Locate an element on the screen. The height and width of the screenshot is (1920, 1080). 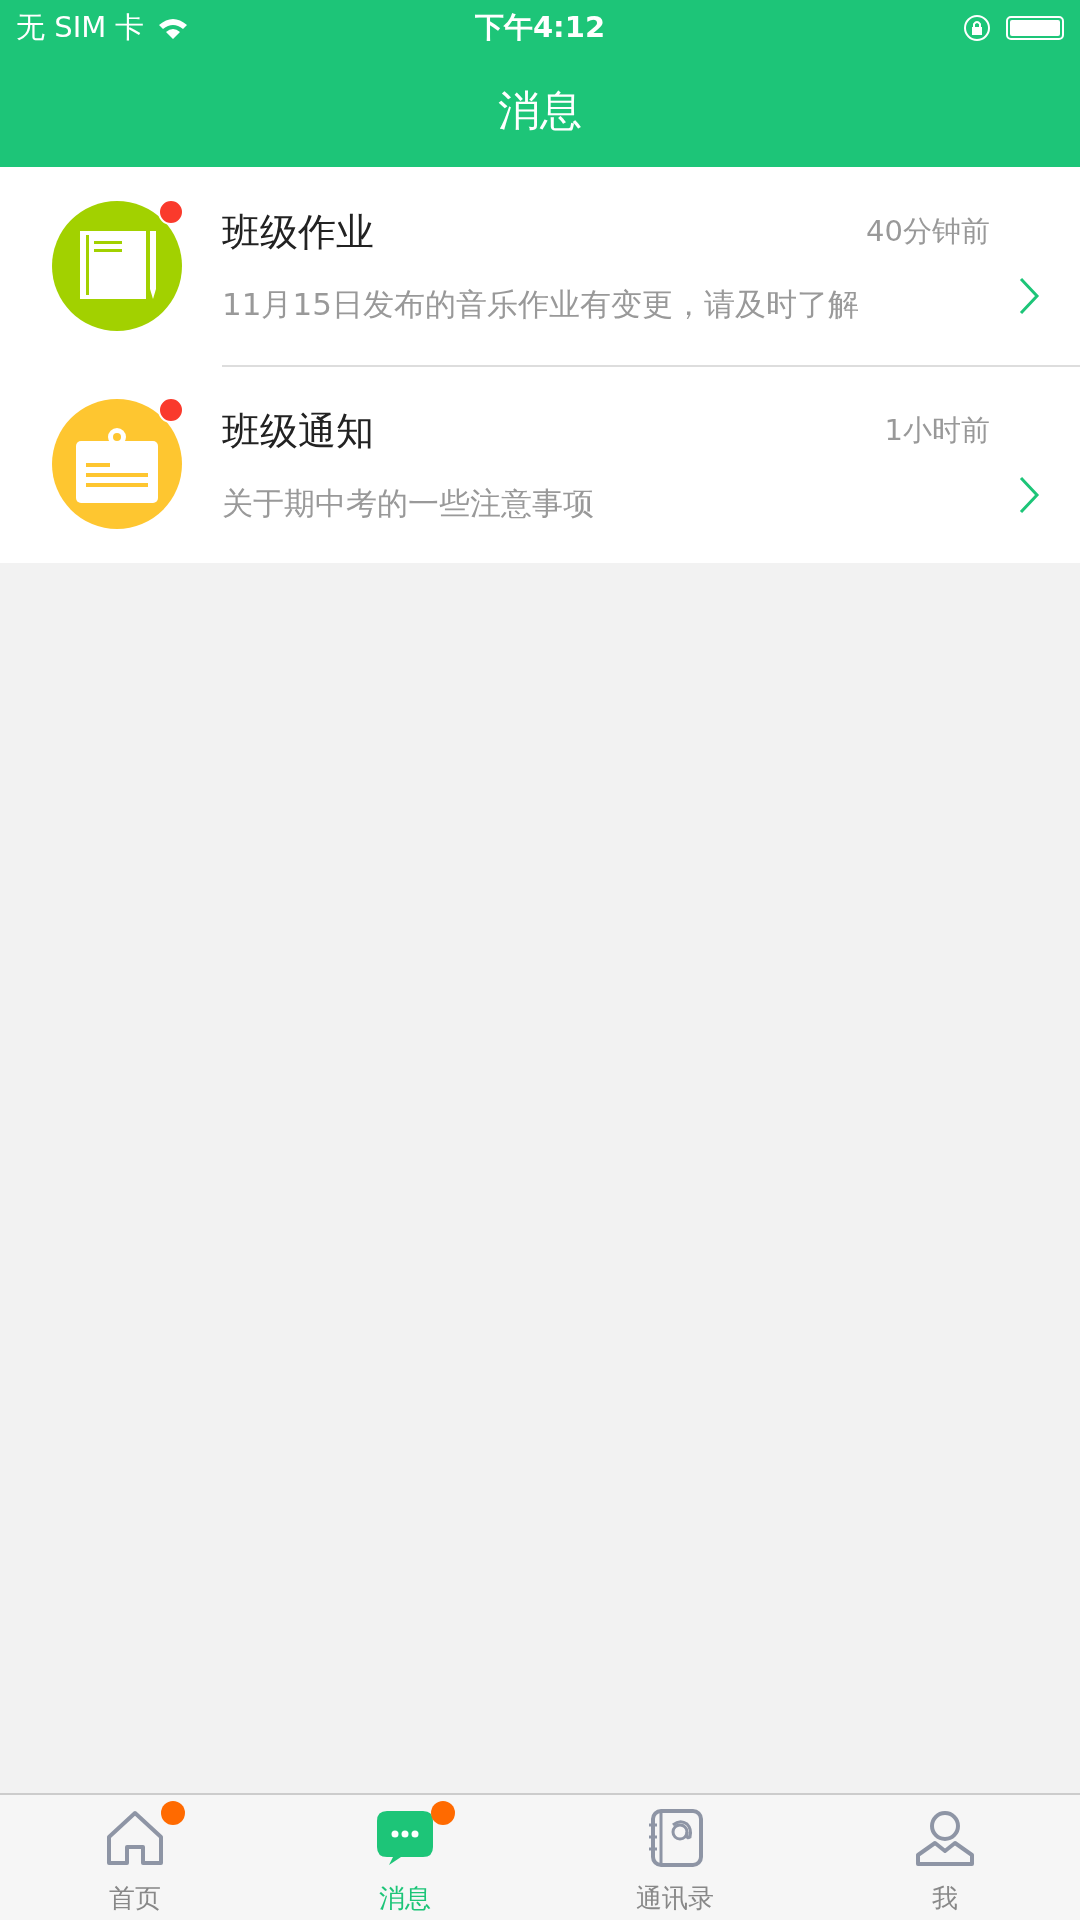
rotation-lock-icon is located at coordinates (977, 27).